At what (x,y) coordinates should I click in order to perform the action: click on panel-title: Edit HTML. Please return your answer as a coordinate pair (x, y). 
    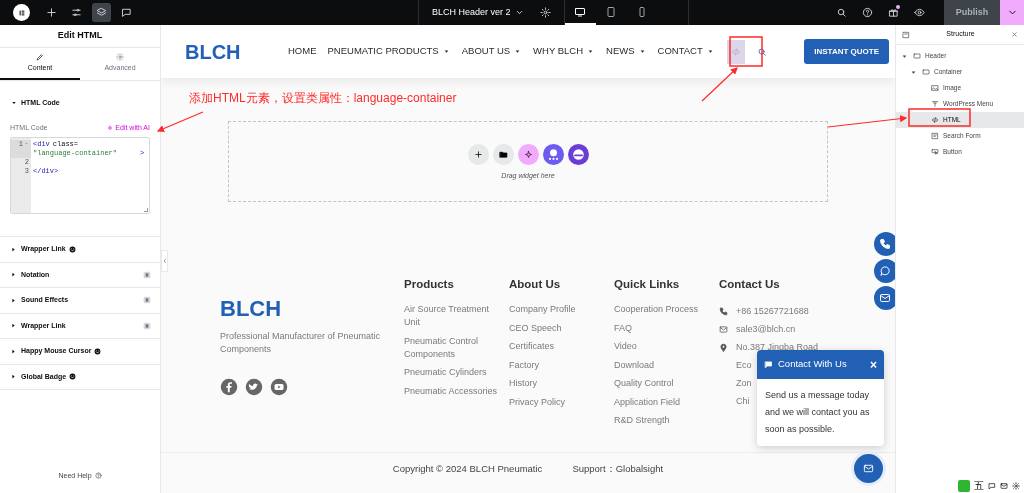
    Looking at the image, I should click on (80, 36).